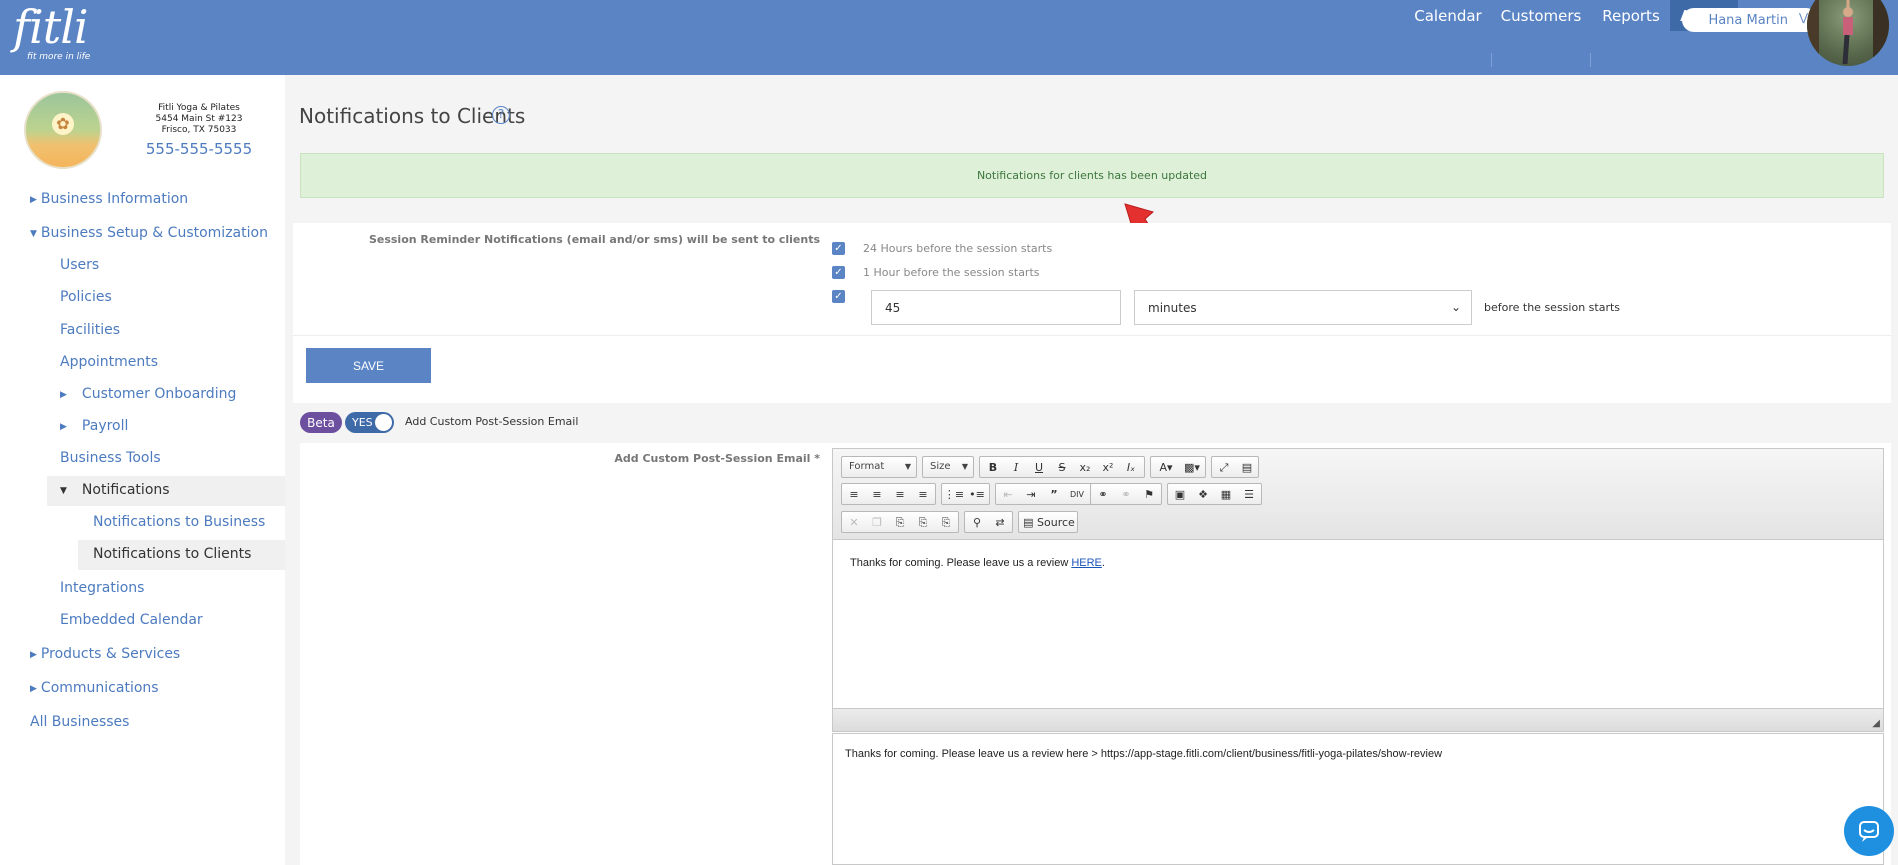  I want to click on sidebar-item-policies: Policies, so click(86, 297).